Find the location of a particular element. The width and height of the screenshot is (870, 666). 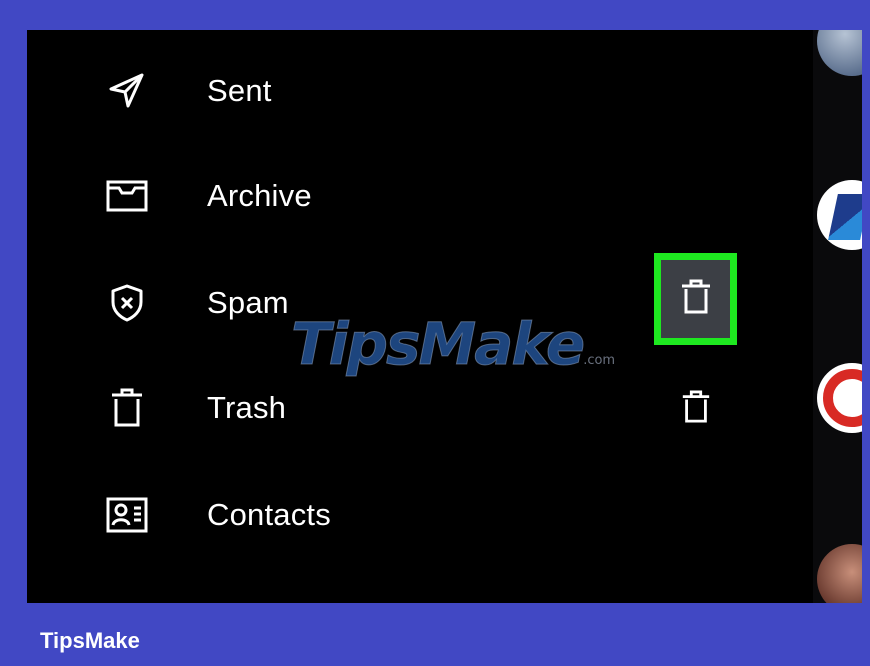

watermark: TipsMake.com is located at coordinates (453, 344).